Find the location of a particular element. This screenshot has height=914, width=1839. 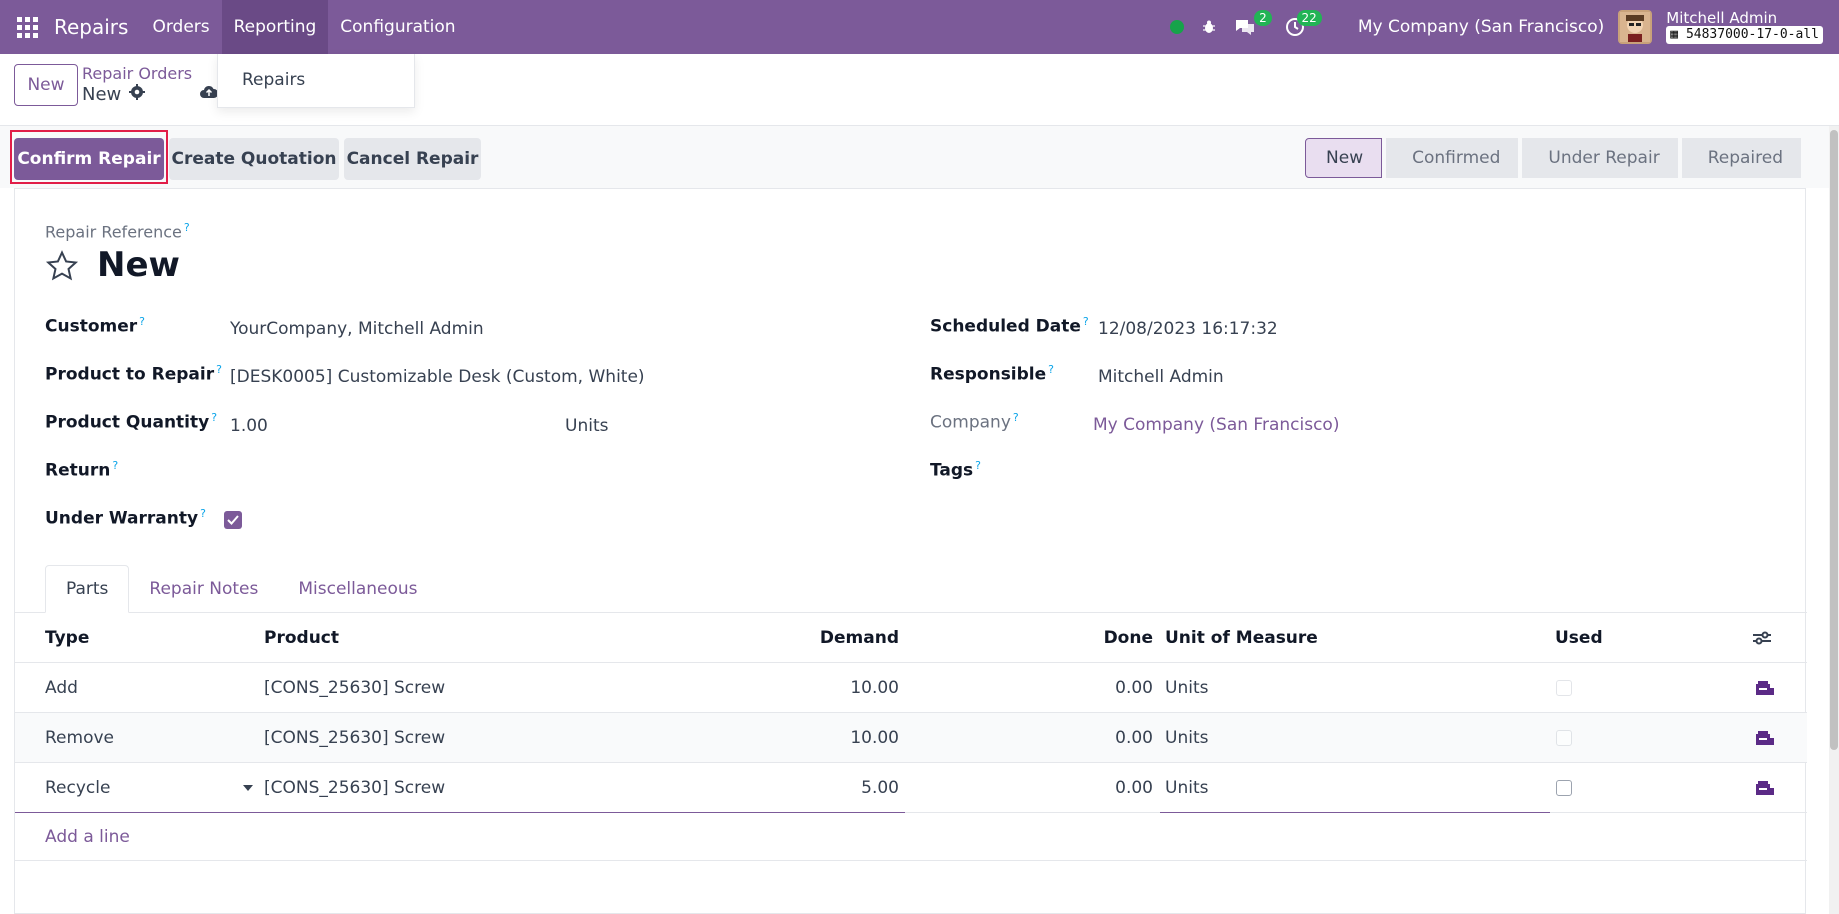

col-uom: Unit of Measure is located at coordinates (1241, 638).